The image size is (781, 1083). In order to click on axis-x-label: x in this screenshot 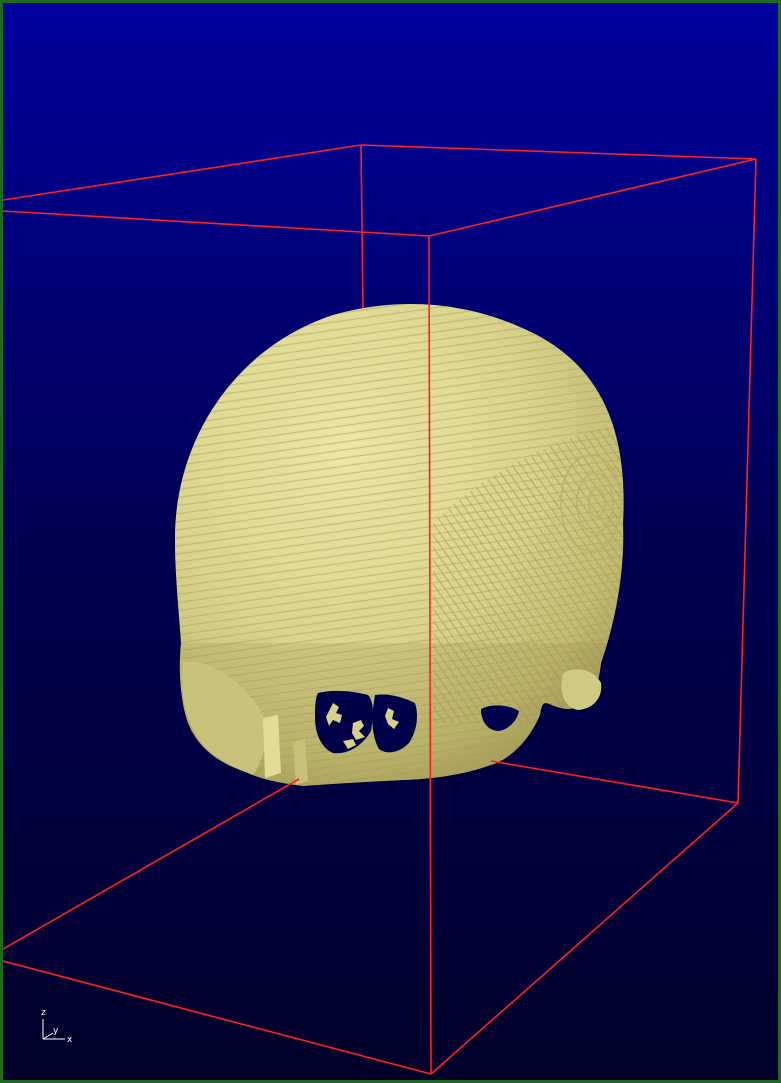, I will do `click(70, 1040)`.